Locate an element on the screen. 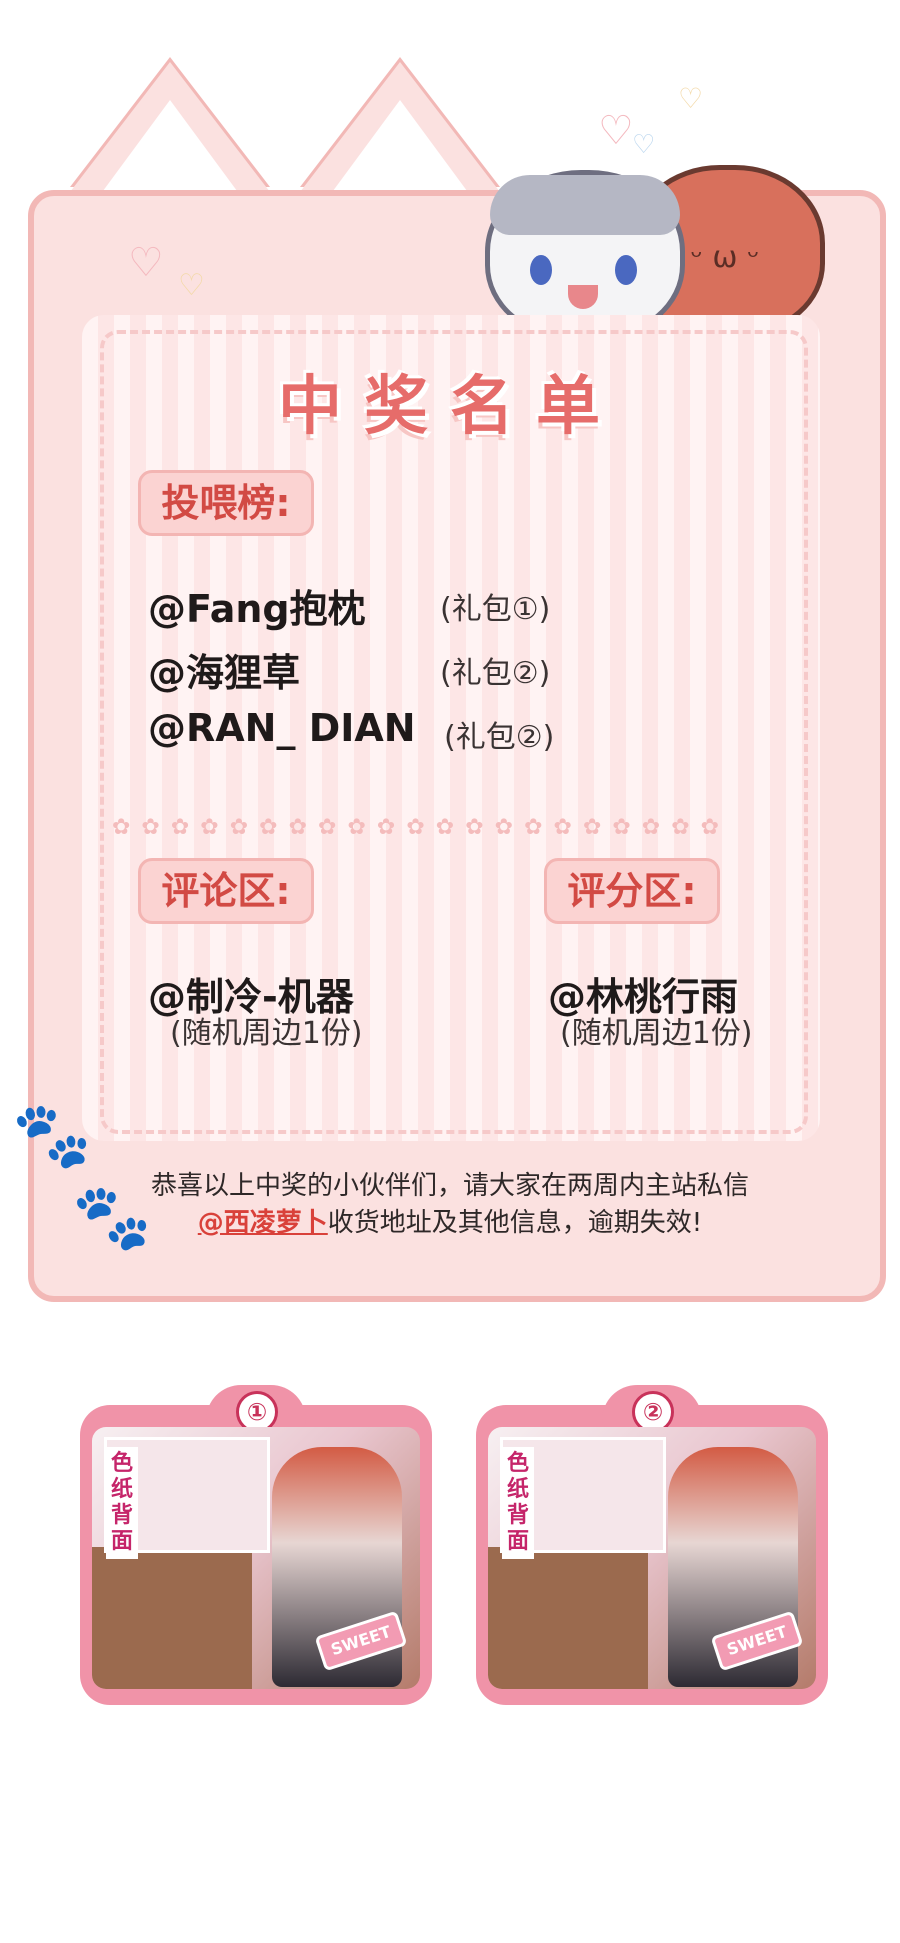 The image size is (900, 1943). rating-tag: 评分区: is located at coordinates (632, 891).